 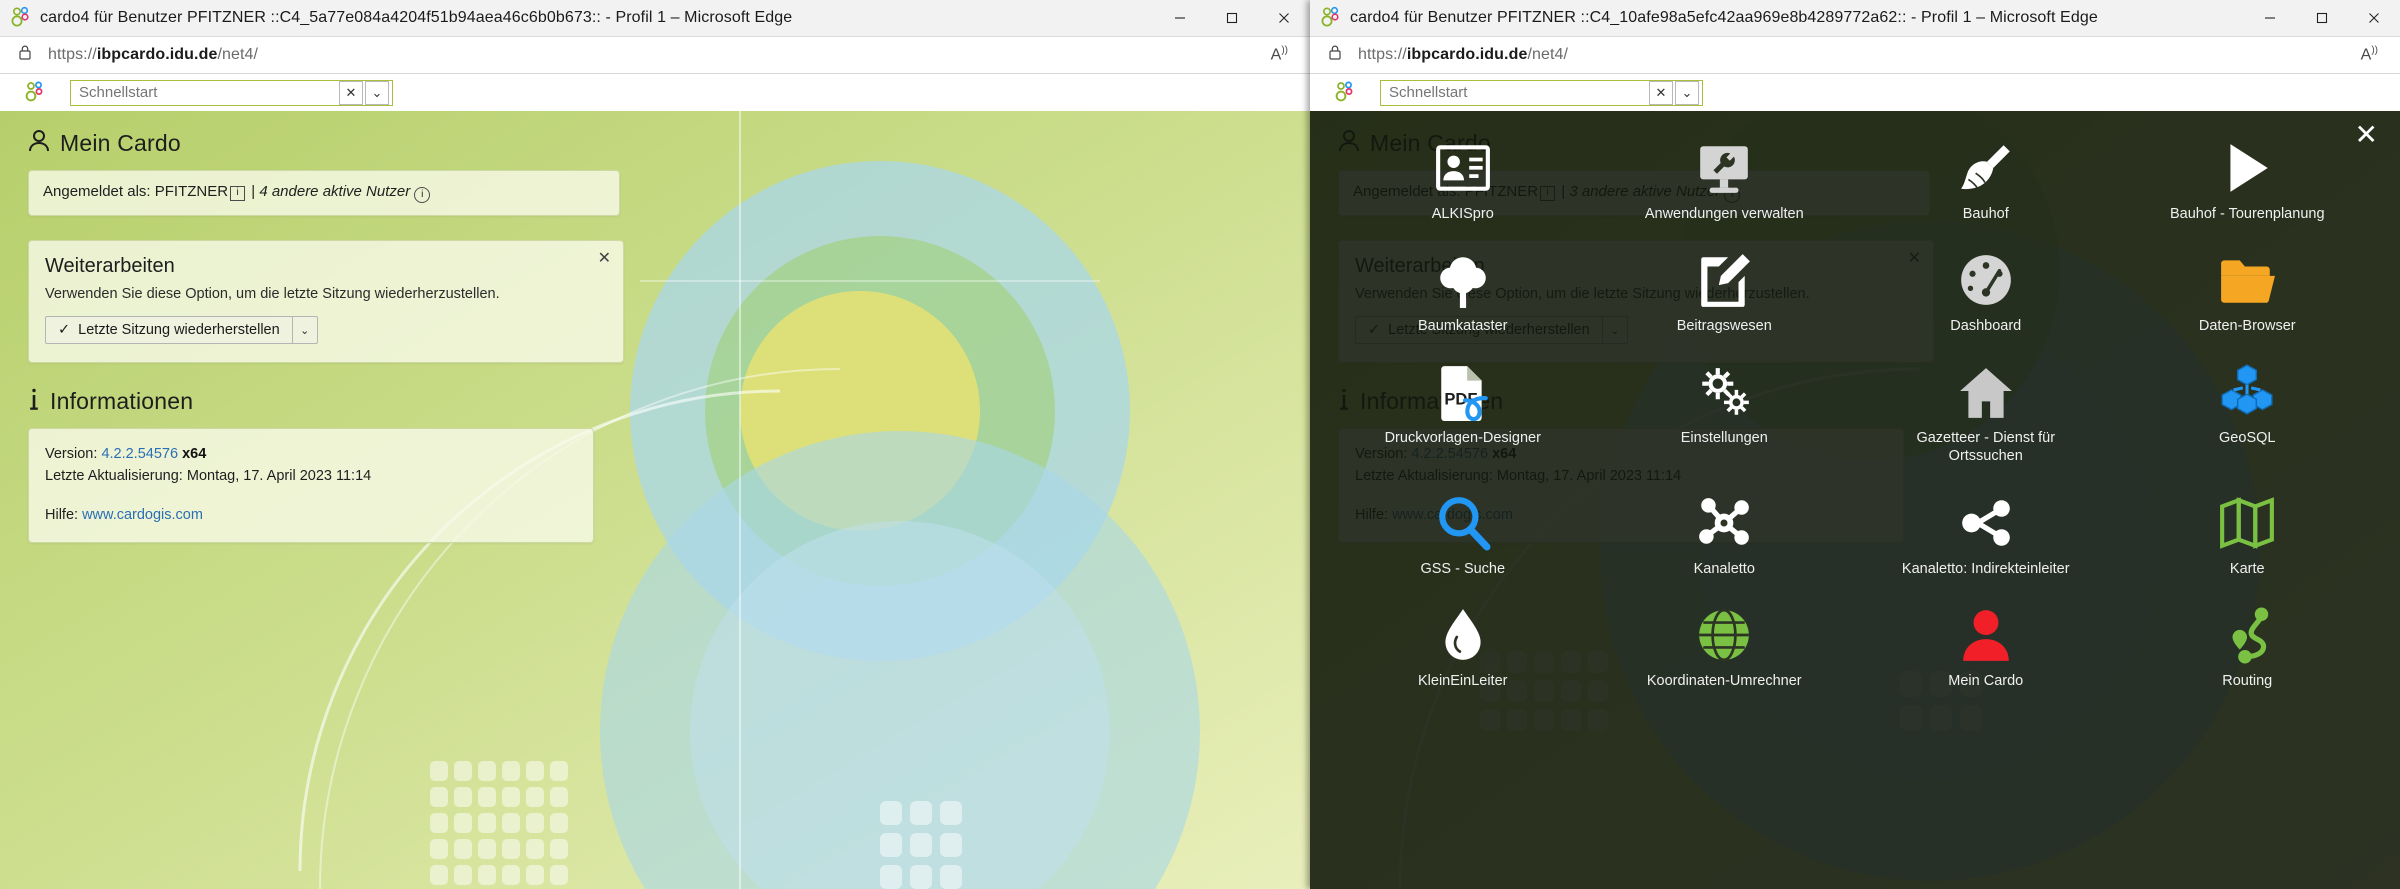 I want to click on chevron-down-icon: ⌄, so click(x=305, y=330).